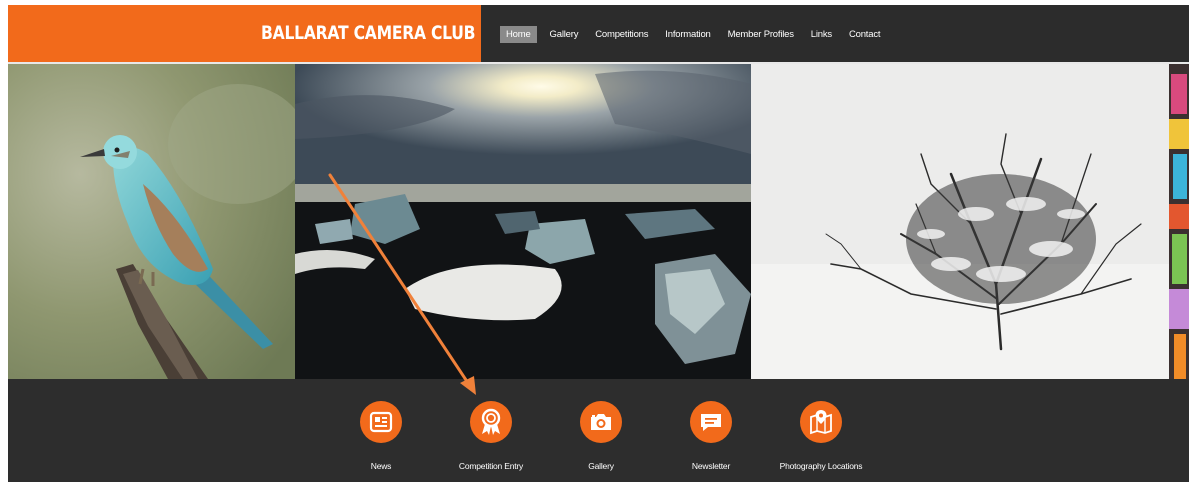 The height and width of the screenshot is (482, 1189). What do you see at coordinates (621, 34) in the screenshot?
I see `nav-competitions: Competitions` at bounding box center [621, 34].